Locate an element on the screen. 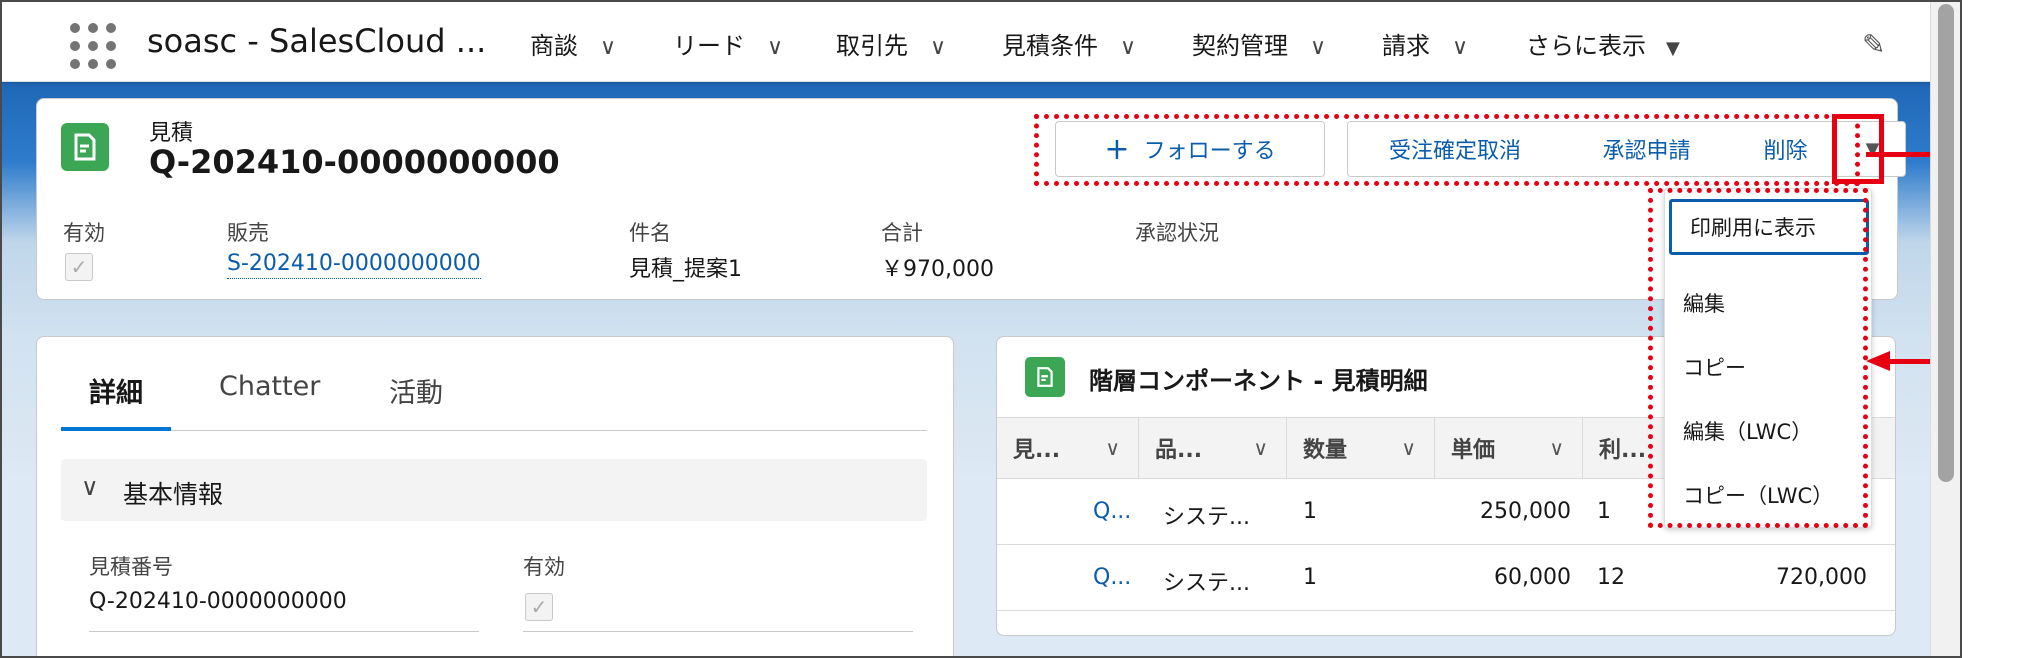 The height and width of the screenshot is (658, 2027). nav-item-label: 請求 is located at coordinates (1406, 46).